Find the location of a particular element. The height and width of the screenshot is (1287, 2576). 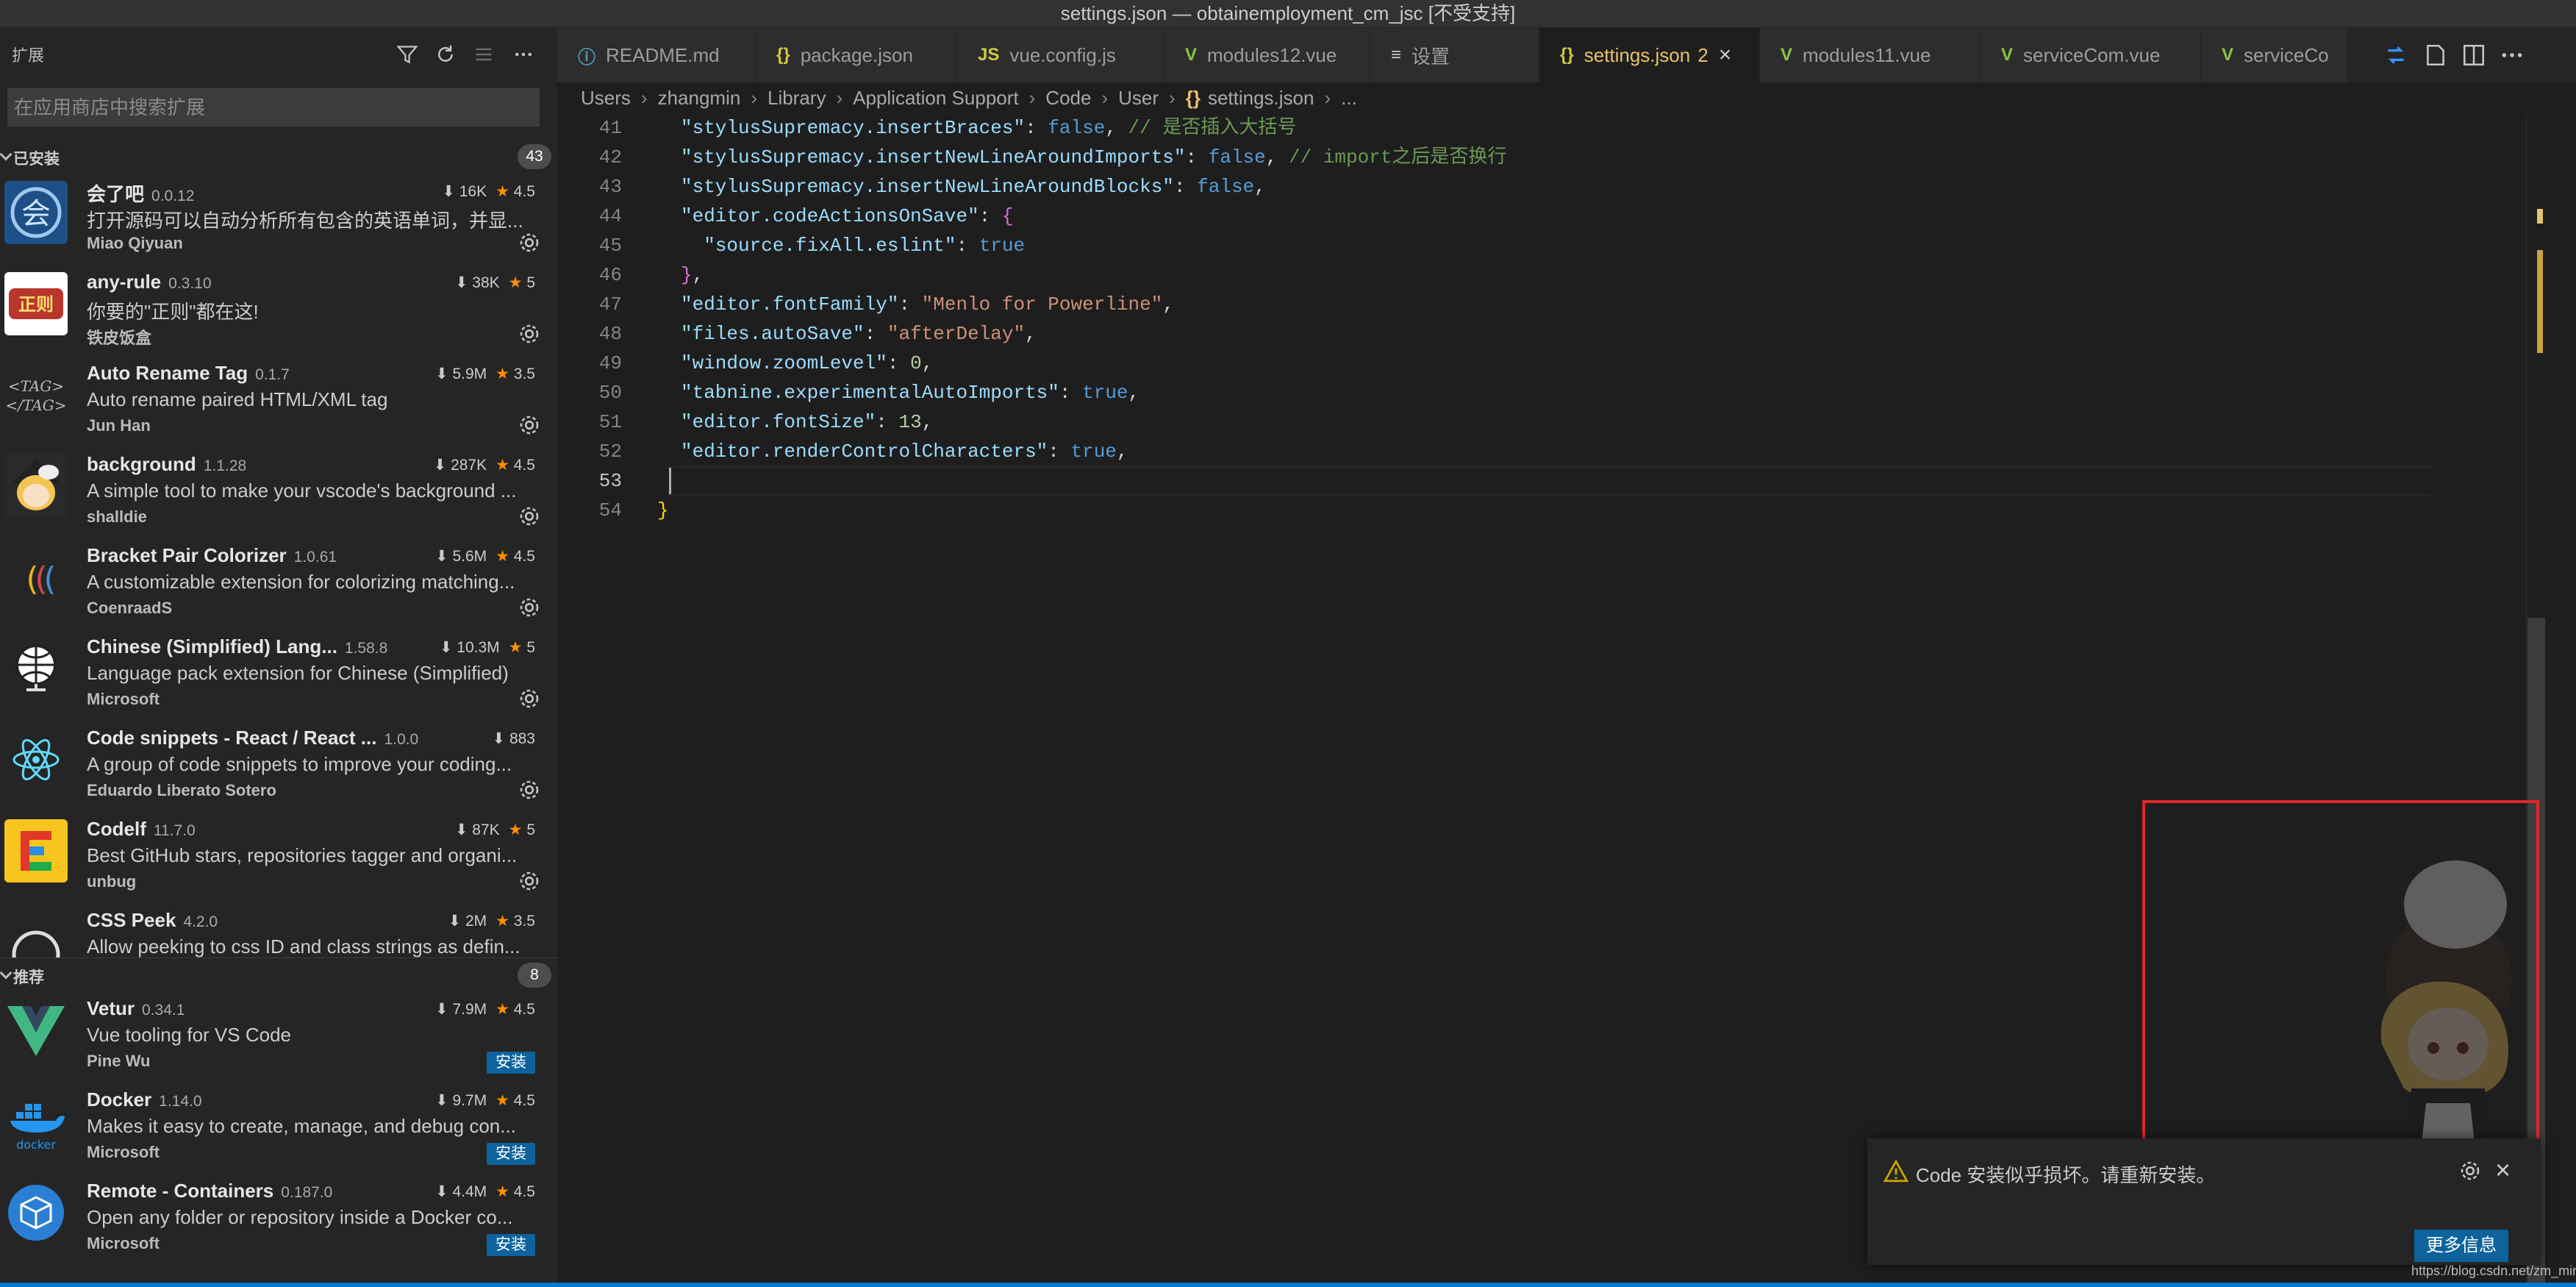

code-token: "tabnine.experimentalAutoImports" is located at coordinates (870, 393).